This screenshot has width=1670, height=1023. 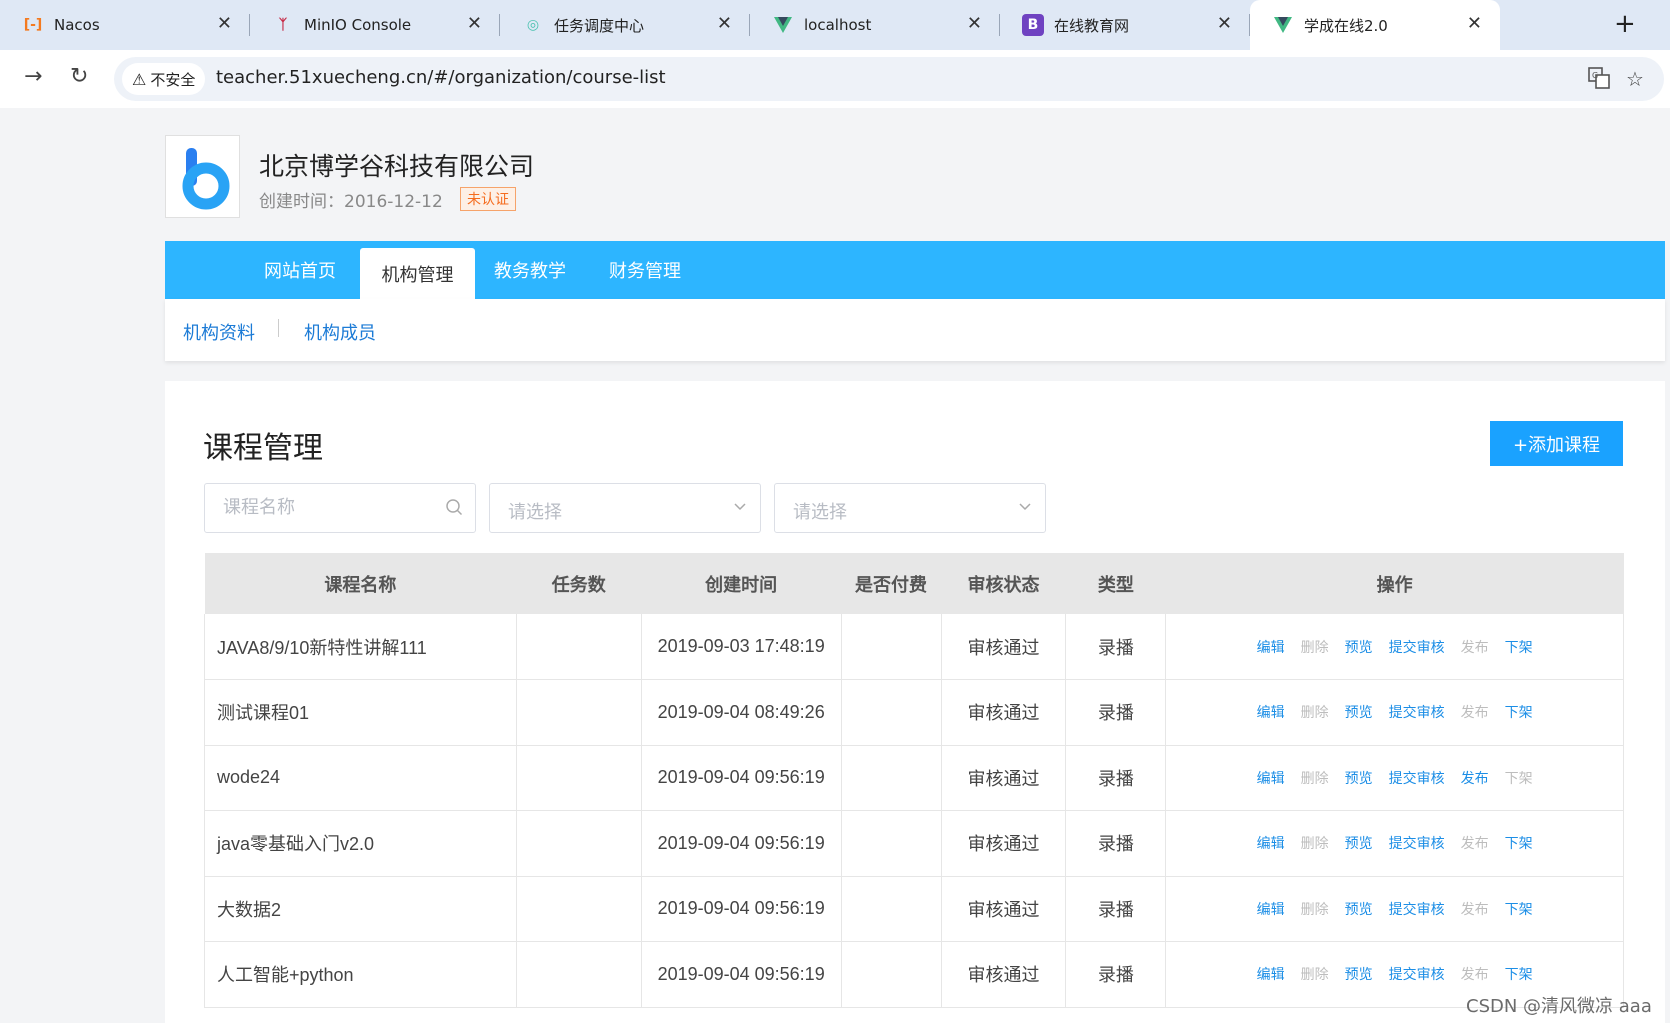 I want to click on search-icon, so click(x=454, y=509).